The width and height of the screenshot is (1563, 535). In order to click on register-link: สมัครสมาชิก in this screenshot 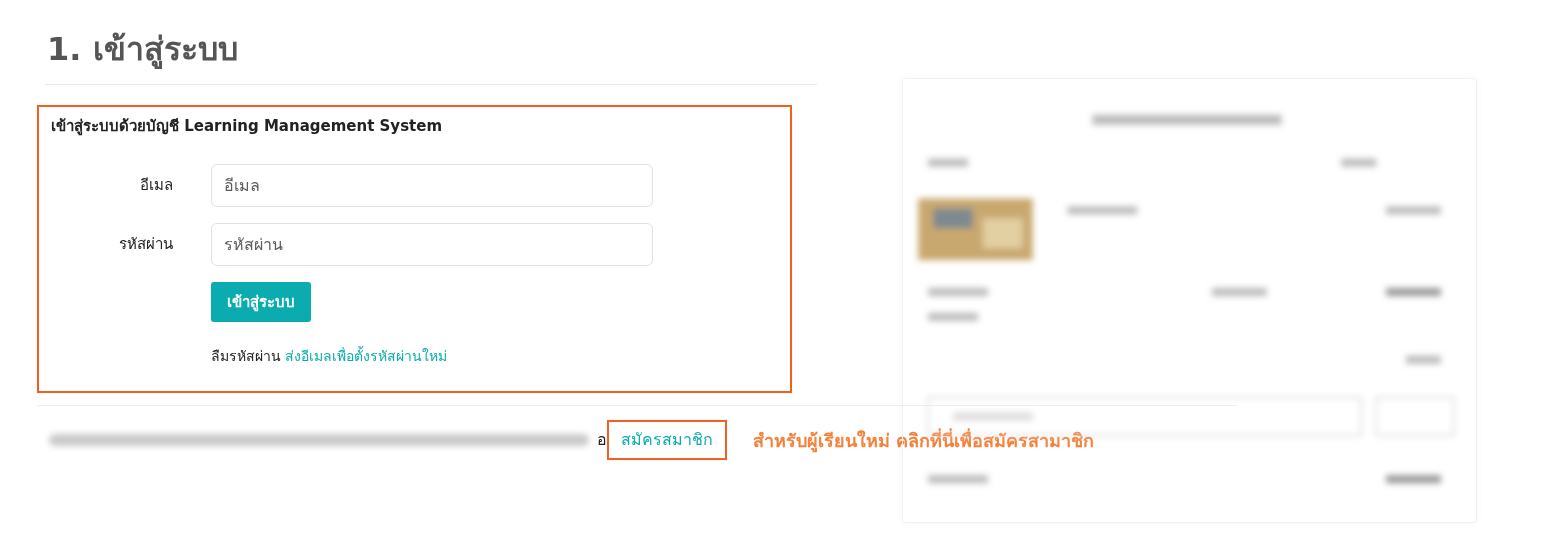, I will do `click(667, 440)`.